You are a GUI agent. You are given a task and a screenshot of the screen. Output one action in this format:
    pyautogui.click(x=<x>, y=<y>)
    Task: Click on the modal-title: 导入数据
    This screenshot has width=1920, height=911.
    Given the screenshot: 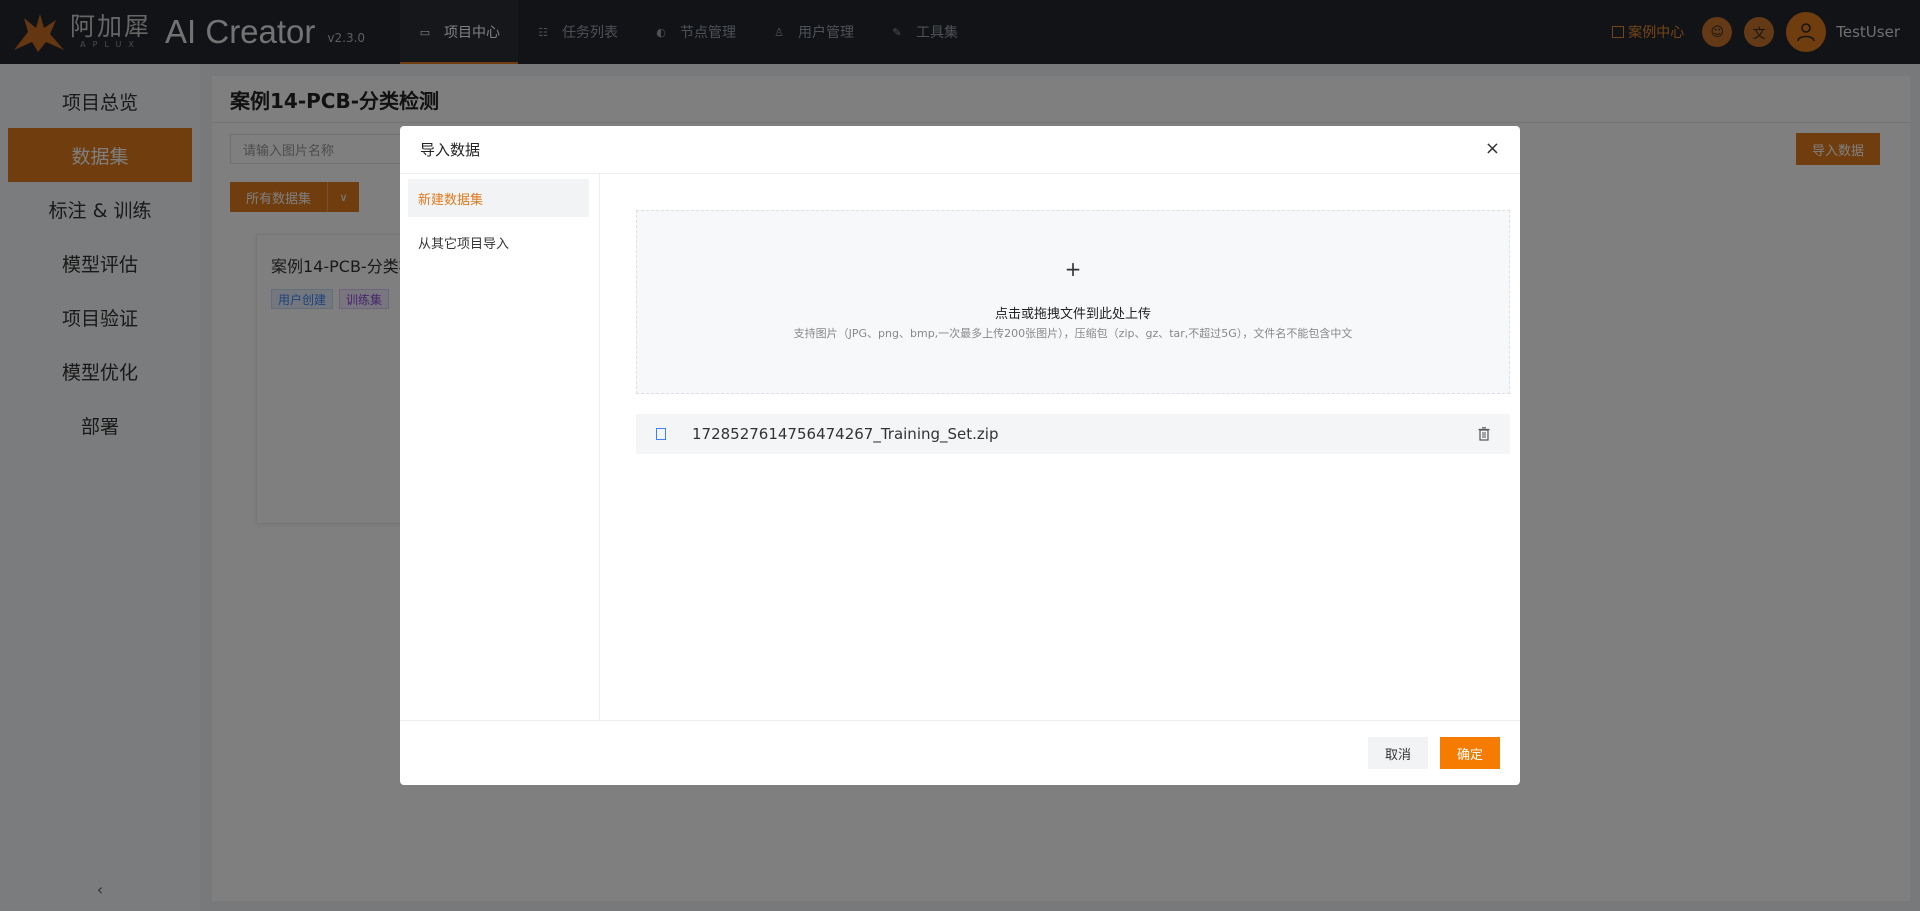 What is the action you would take?
    pyautogui.click(x=450, y=150)
    